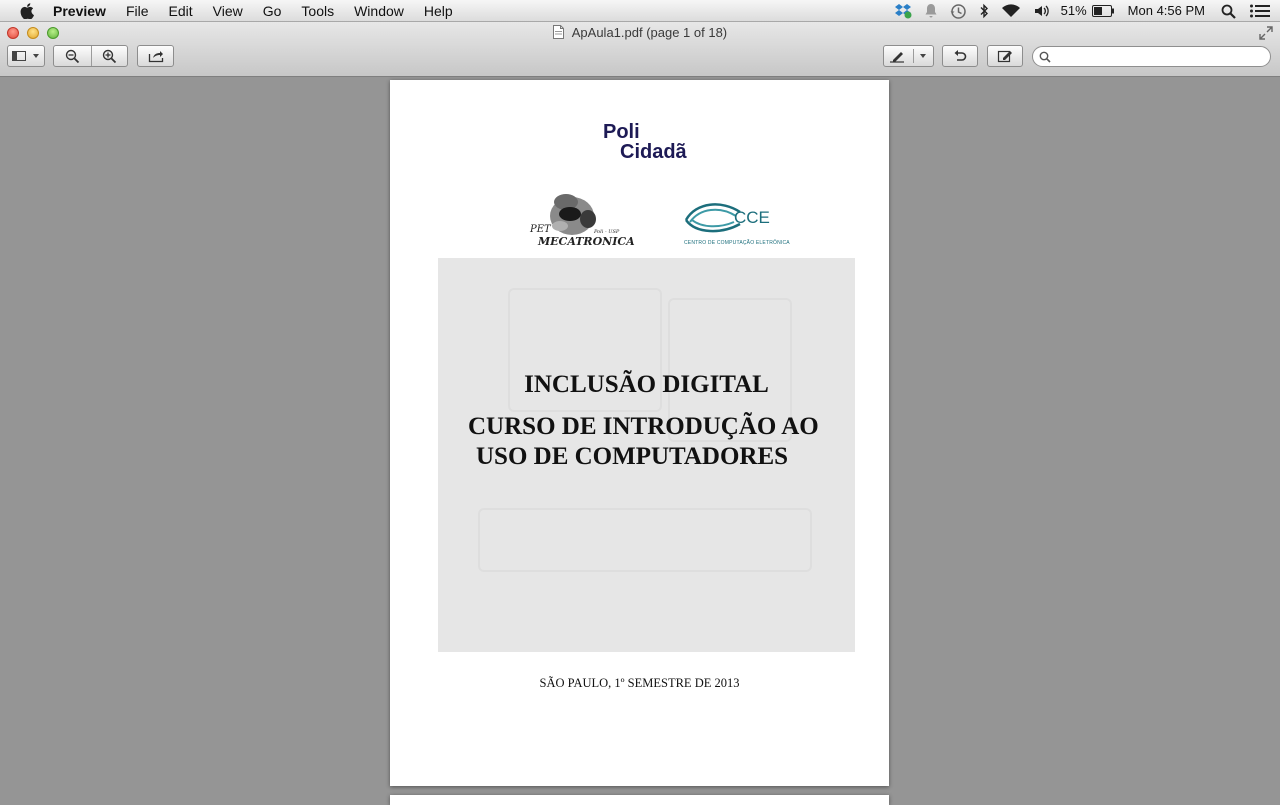 The height and width of the screenshot is (805, 1280). I want to click on zoom-out-button, so click(72, 56).